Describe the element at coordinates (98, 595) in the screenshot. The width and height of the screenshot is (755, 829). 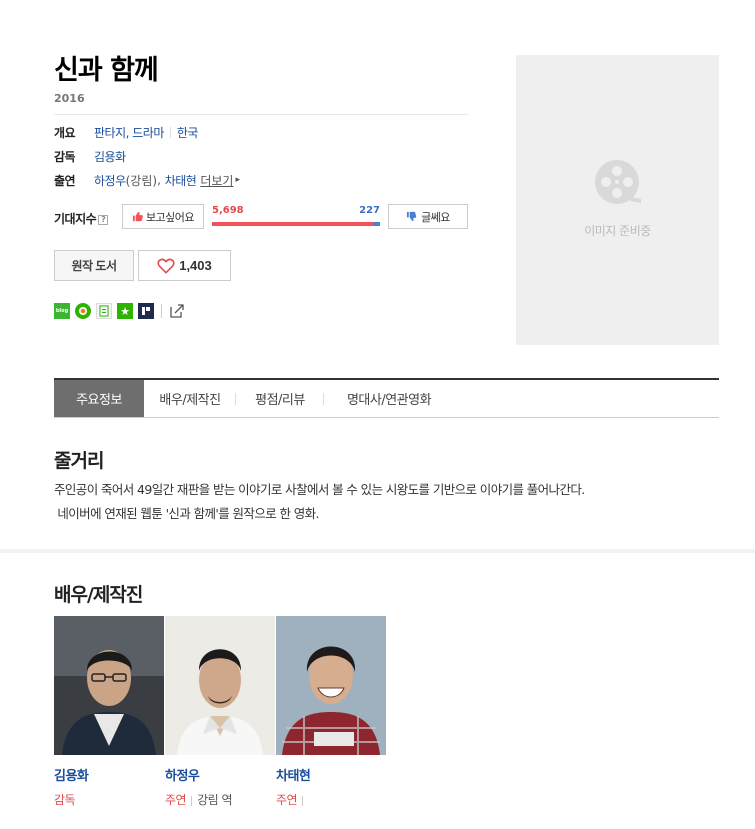
I see `crew-heading: 배우/제작진` at that location.